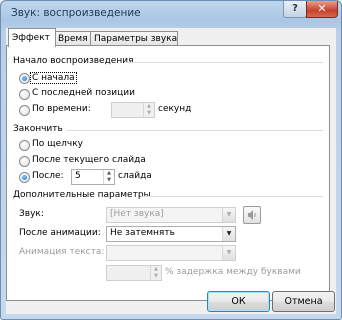 The width and height of the screenshot is (342, 320). What do you see at coordinates (135, 176) in the screenshot?
I see `slides-unit-label: слайда` at bounding box center [135, 176].